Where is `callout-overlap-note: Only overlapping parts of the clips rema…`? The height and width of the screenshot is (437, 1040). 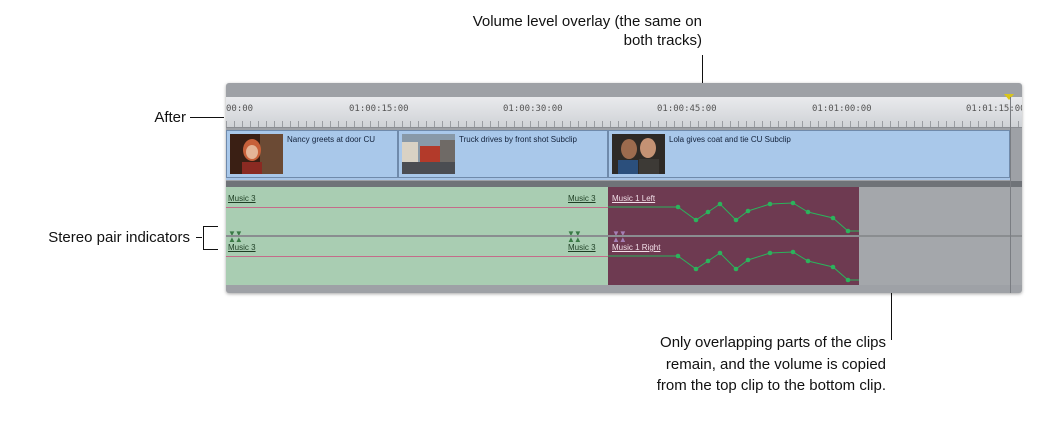 callout-overlap-note: Only overlapping parts of the clips rema… is located at coordinates (771, 364).